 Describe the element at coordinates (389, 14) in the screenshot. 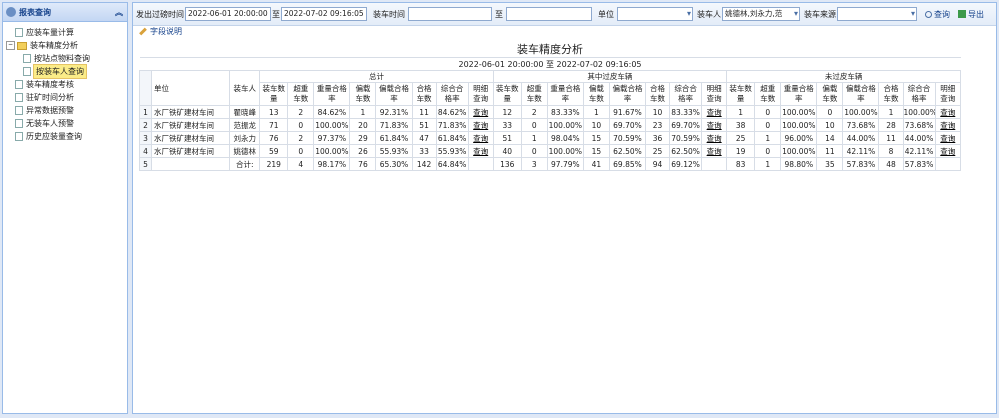

I see `load-time-label: 装车时间` at that location.